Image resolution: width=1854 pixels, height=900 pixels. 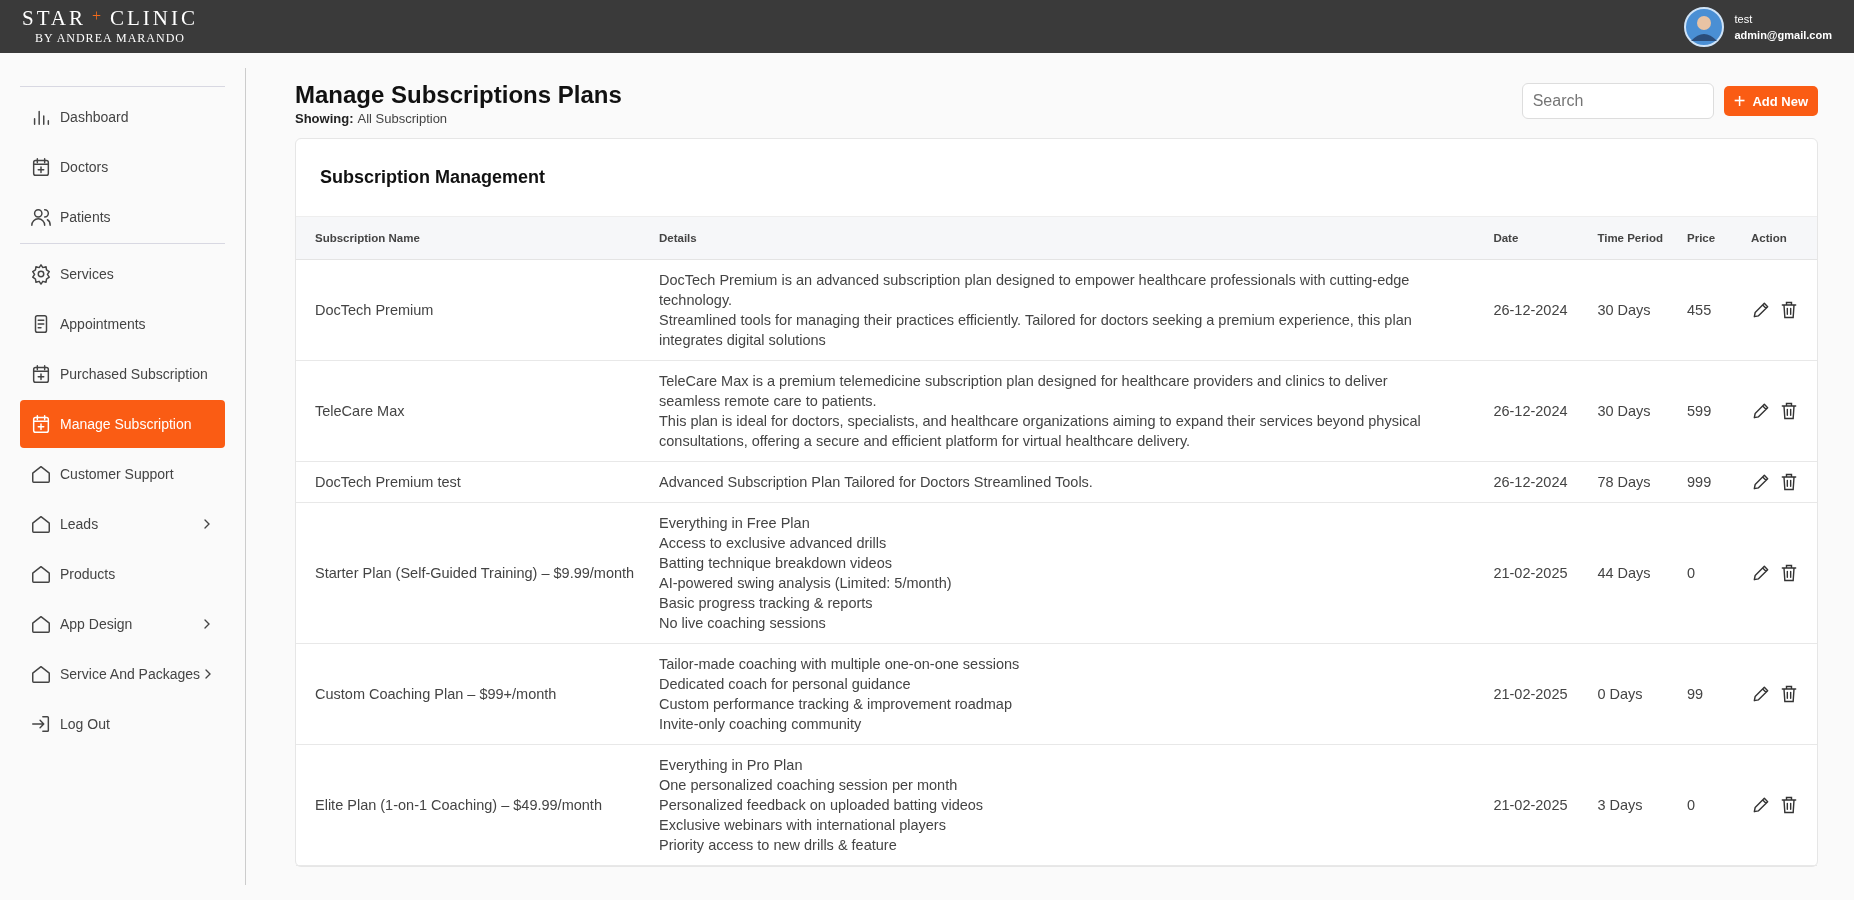 I want to click on table-cell: DocTech Premium is an advanced subscription plan designed to empower healthcare professionals with cutting-edge technology. Streamlined tools for managing their practices efficiently. Tailored for doctors seeking a premium experience, this plan integrates digital solutions, so click(x=1064, y=310).